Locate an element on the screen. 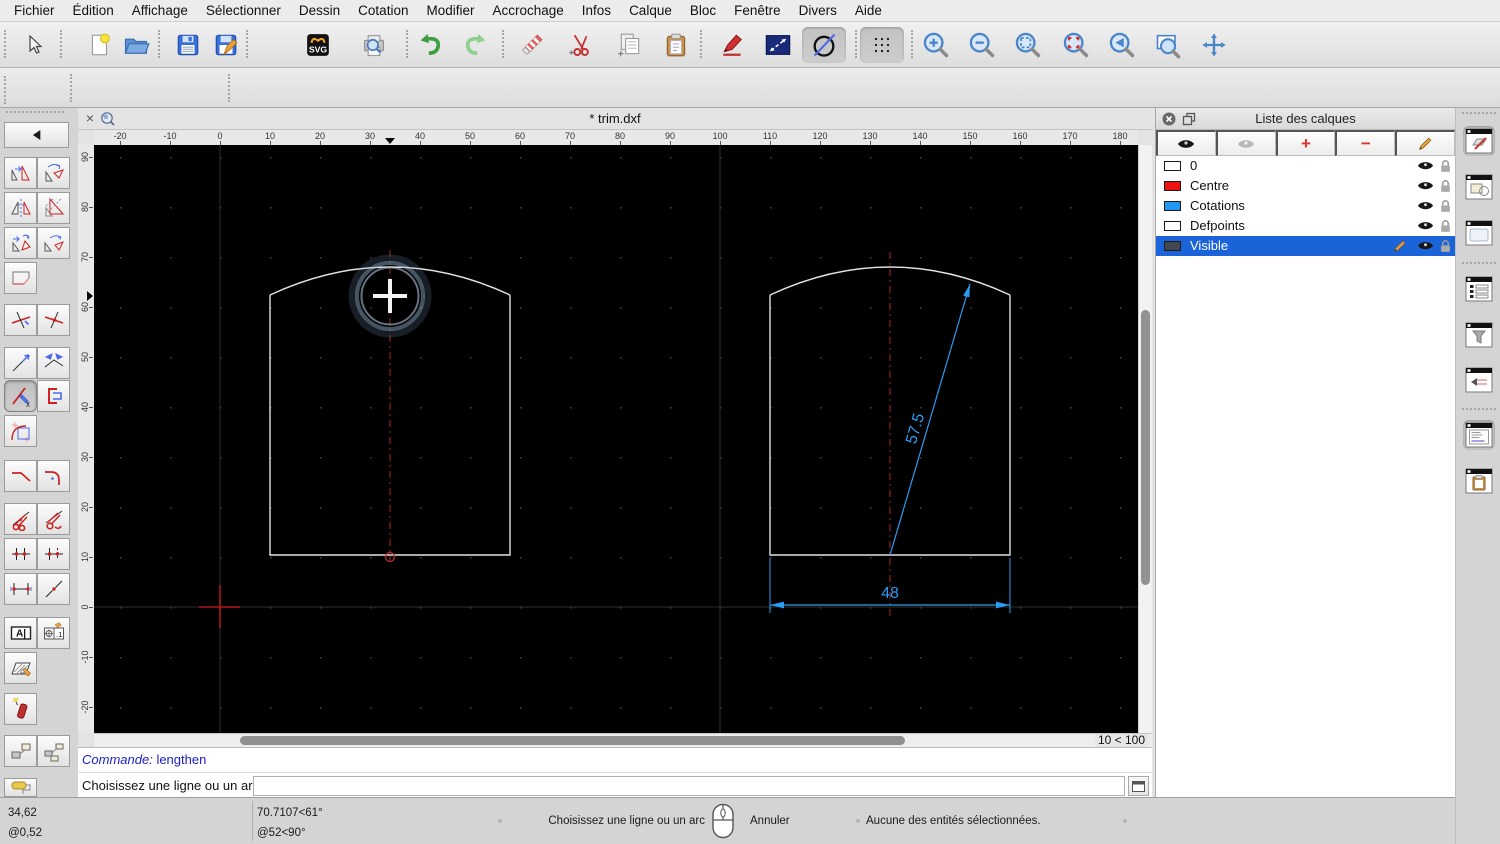 The image size is (1500, 844). attributes-tool: .1 is located at coordinates (53, 633).